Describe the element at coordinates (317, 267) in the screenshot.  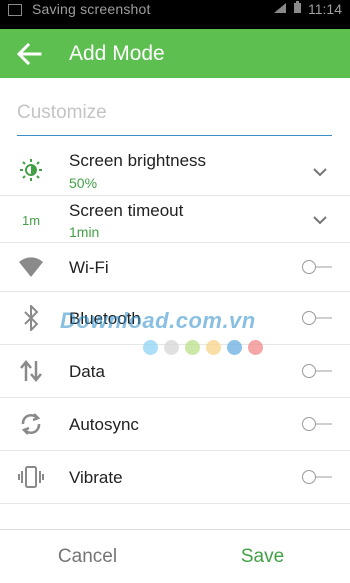
I see `wifi-toggle` at that location.